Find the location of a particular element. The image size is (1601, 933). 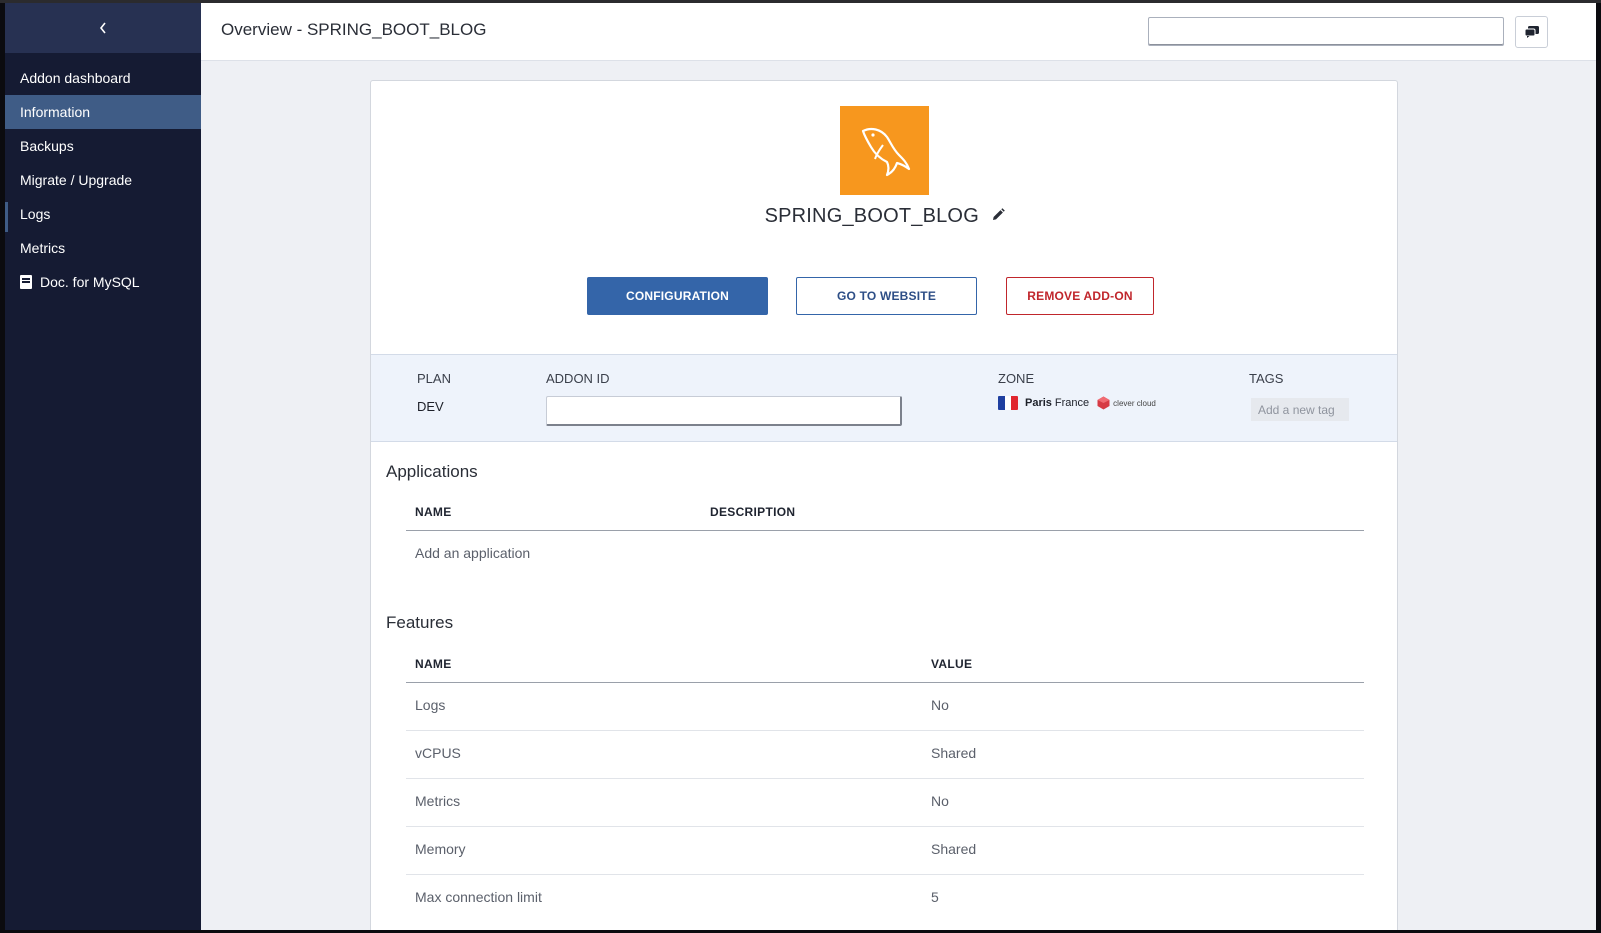

chat-button is located at coordinates (1531, 32).